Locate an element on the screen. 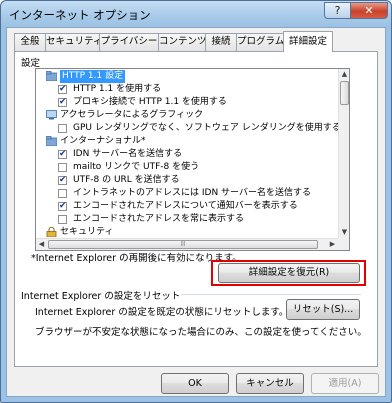  tab-content: コンテンツ is located at coordinates (182, 42).